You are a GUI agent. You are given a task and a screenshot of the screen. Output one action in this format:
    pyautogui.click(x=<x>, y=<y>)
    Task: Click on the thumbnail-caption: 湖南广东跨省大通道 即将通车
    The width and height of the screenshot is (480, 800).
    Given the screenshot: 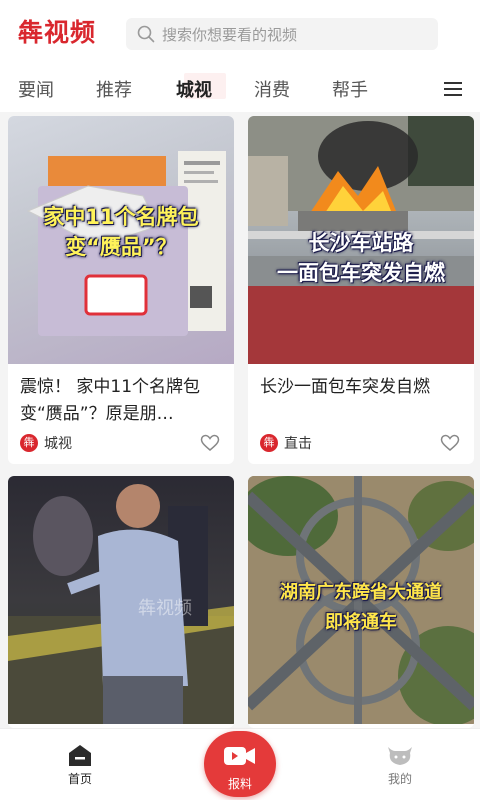 What is the action you would take?
    pyautogui.click(x=361, y=608)
    